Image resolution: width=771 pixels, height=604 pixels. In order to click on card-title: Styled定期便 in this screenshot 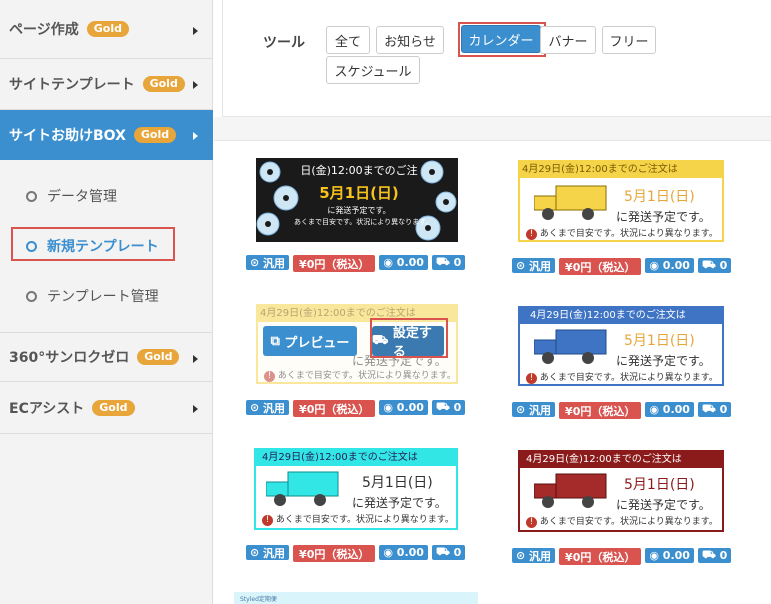, I will do `click(258, 599)`.